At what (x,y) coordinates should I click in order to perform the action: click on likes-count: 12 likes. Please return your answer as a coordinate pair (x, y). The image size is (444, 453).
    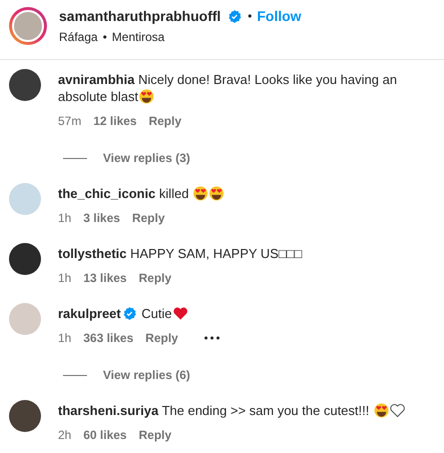
    Looking at the image, I should click on (115, 121).